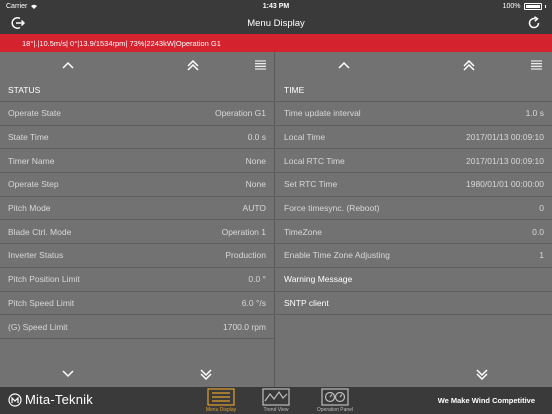  What do you see at coordinates (137, 374) in the screenshot?
I see `status-panel-footer` at bounding box center [137, 374].